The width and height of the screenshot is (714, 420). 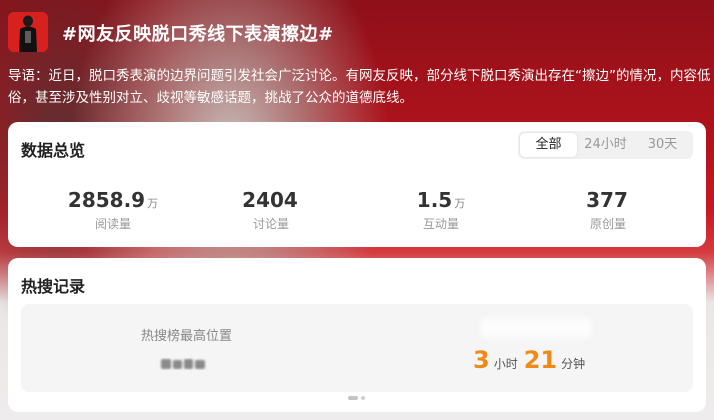 What do you see at coordinates (183, 364) in the screenshot?
I see `blurred-rank-value` at bounding box center [183, 364].